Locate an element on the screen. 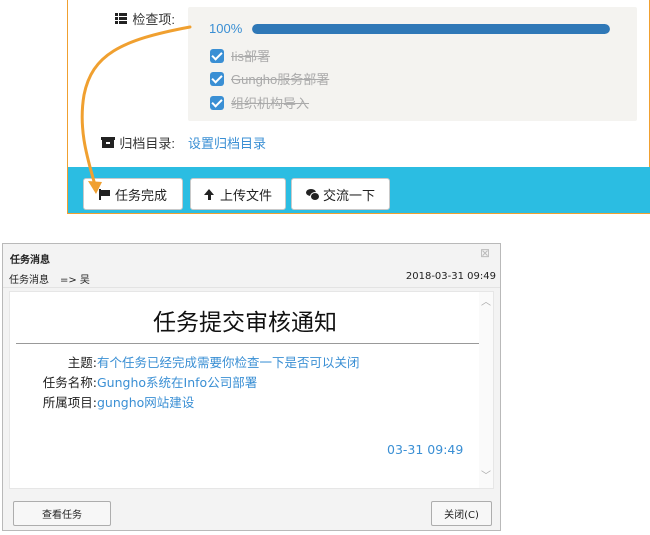  check-item-gungho-service: Gungho服务部署 is located at coordinates (269, 78).